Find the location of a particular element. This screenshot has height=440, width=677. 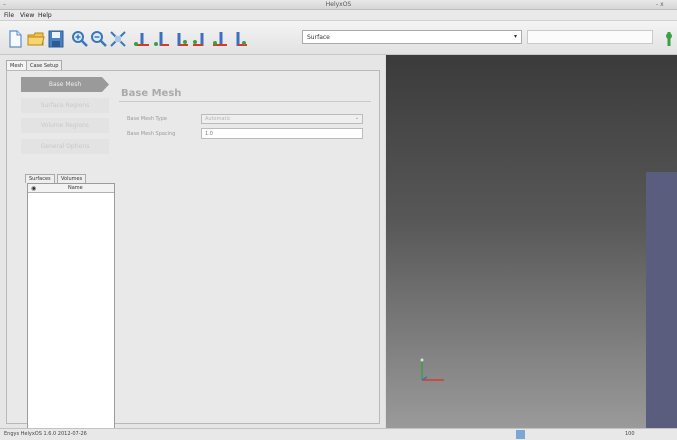

zoom-out-icon is located at coordinates (99, 39).